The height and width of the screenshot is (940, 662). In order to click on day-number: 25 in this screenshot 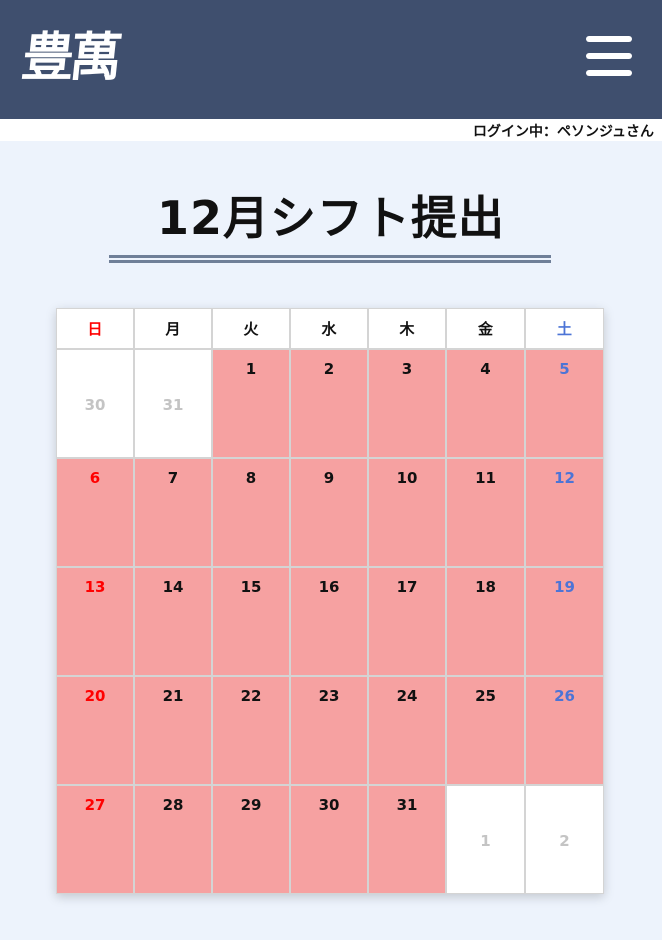, I will do `click(485, 696)`.